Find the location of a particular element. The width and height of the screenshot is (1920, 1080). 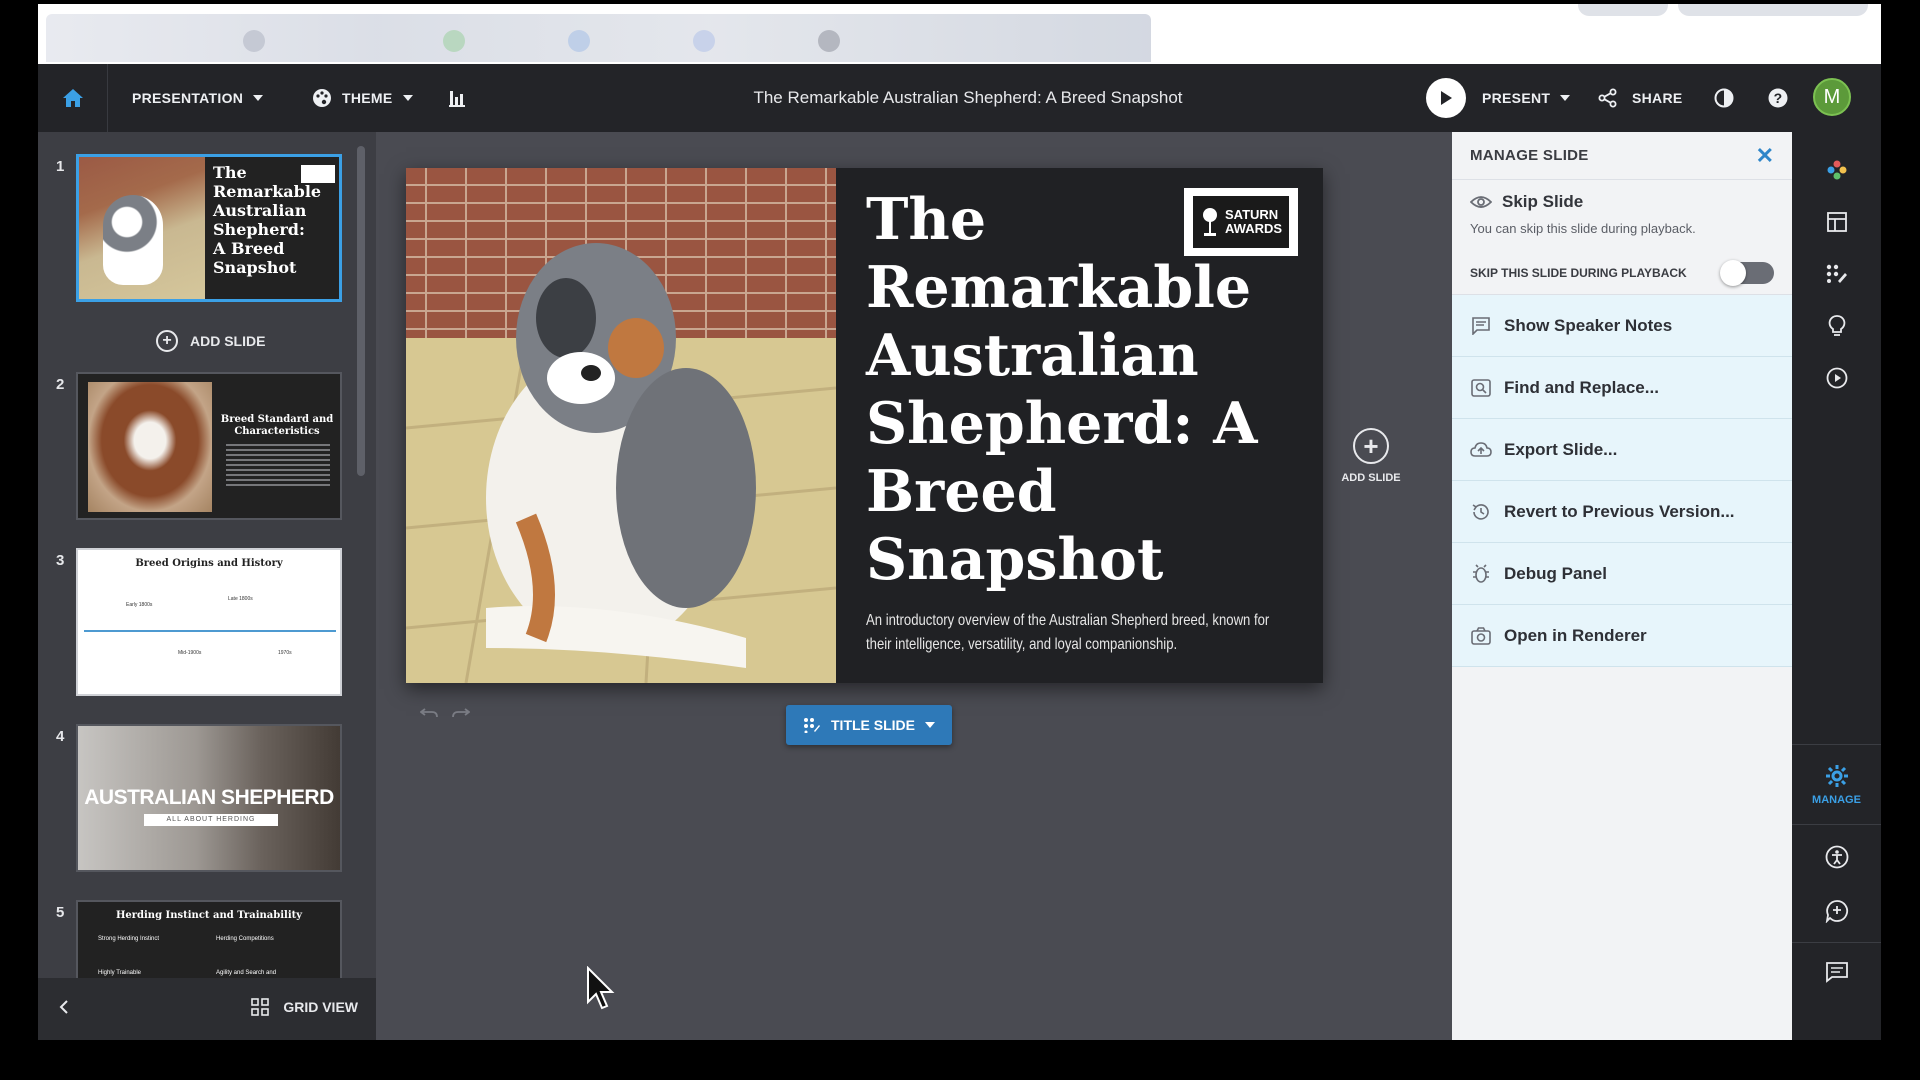

collapse-panel-button is located at coordinates (64, 1009).